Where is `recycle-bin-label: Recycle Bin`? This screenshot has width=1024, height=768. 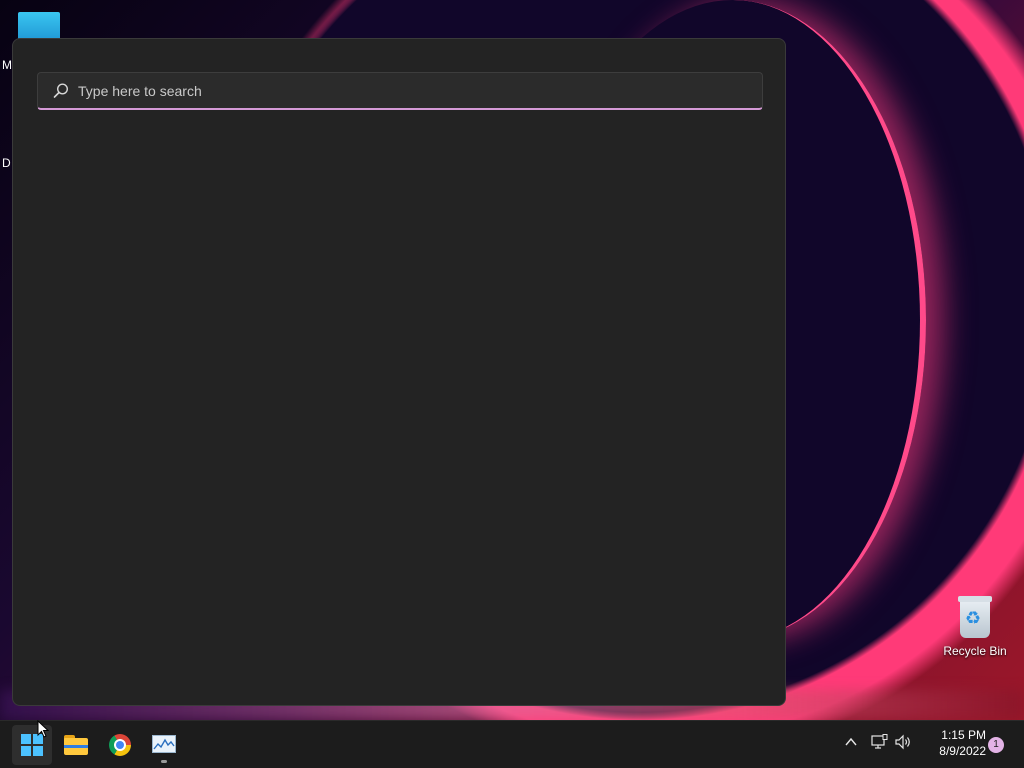
recycle-bin-label: Recycle Bin is located at coordinates (975, 651).